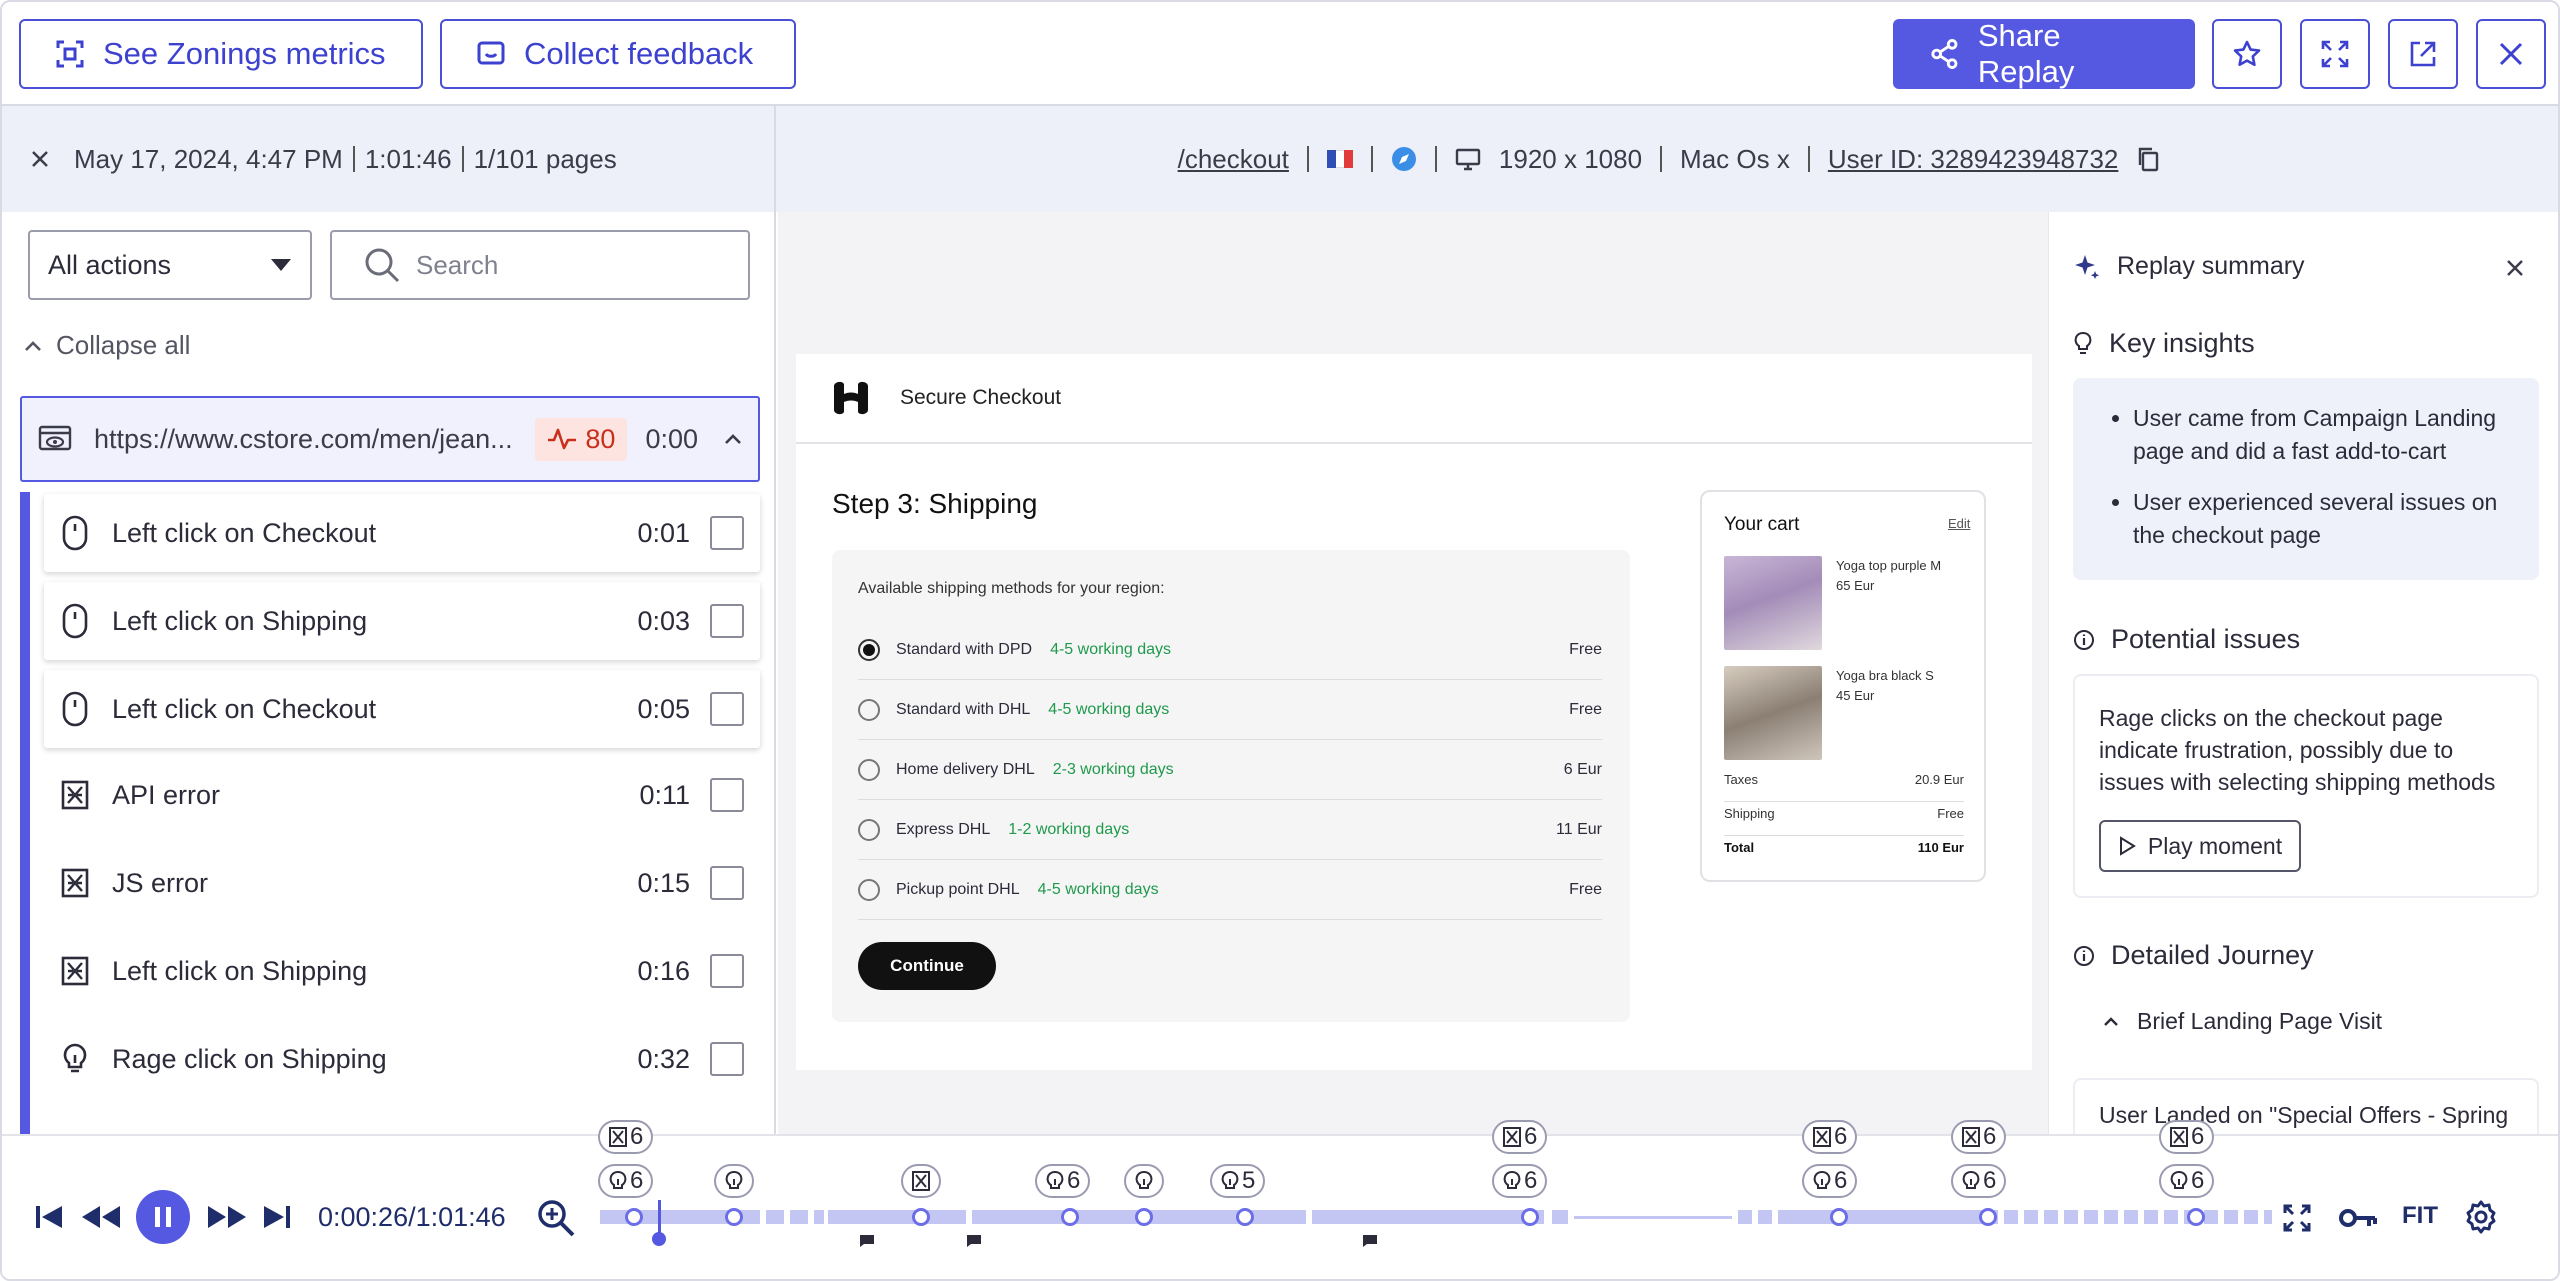 This screenshot has height=1281, width=2560. I want to click on skip-start-icon, so click(49, 1217).